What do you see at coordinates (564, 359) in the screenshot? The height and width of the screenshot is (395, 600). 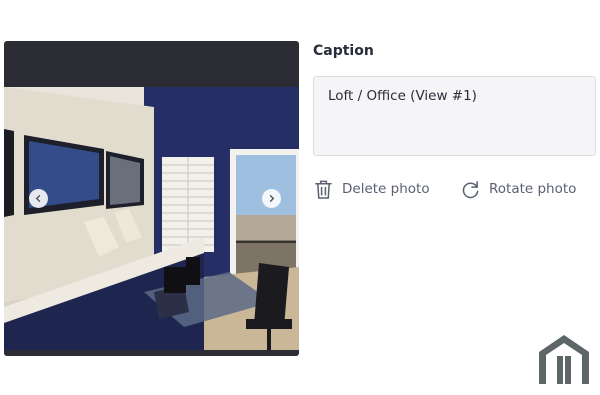 I see `house-logo-icon` at bounding box center [564, 359].